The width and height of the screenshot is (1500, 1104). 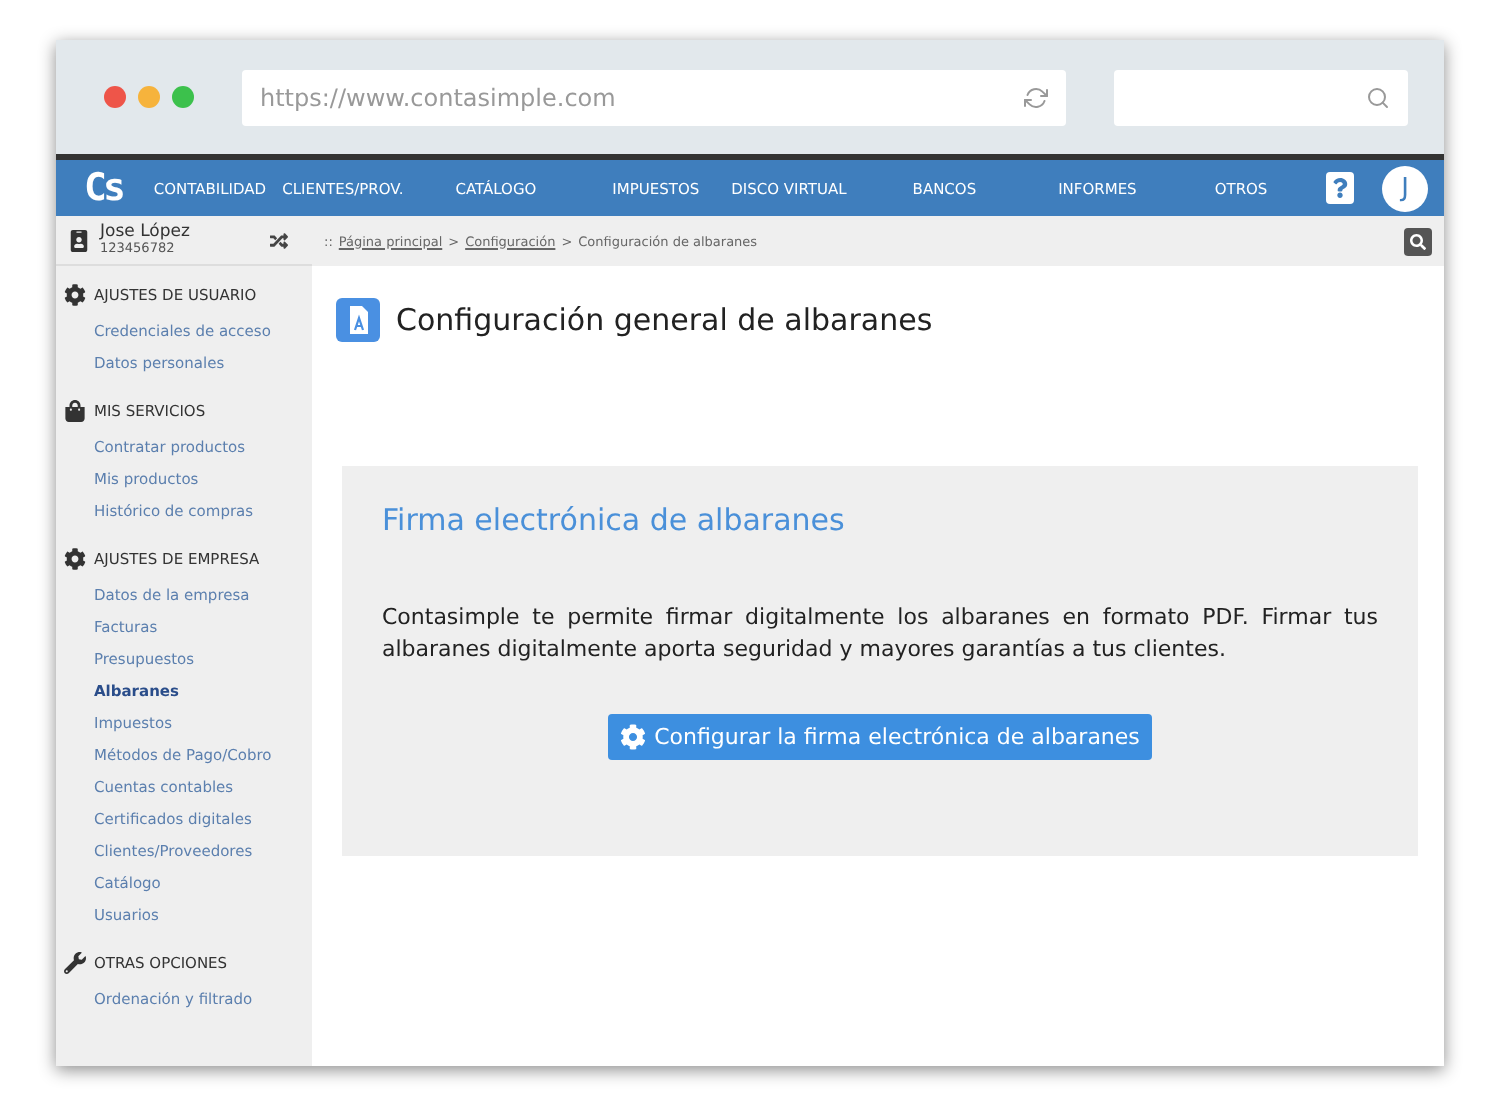 What do you see at coordinates (79, 240) in the screenshot?
I see `contact-card-icon` at bounding box center [79, 240].